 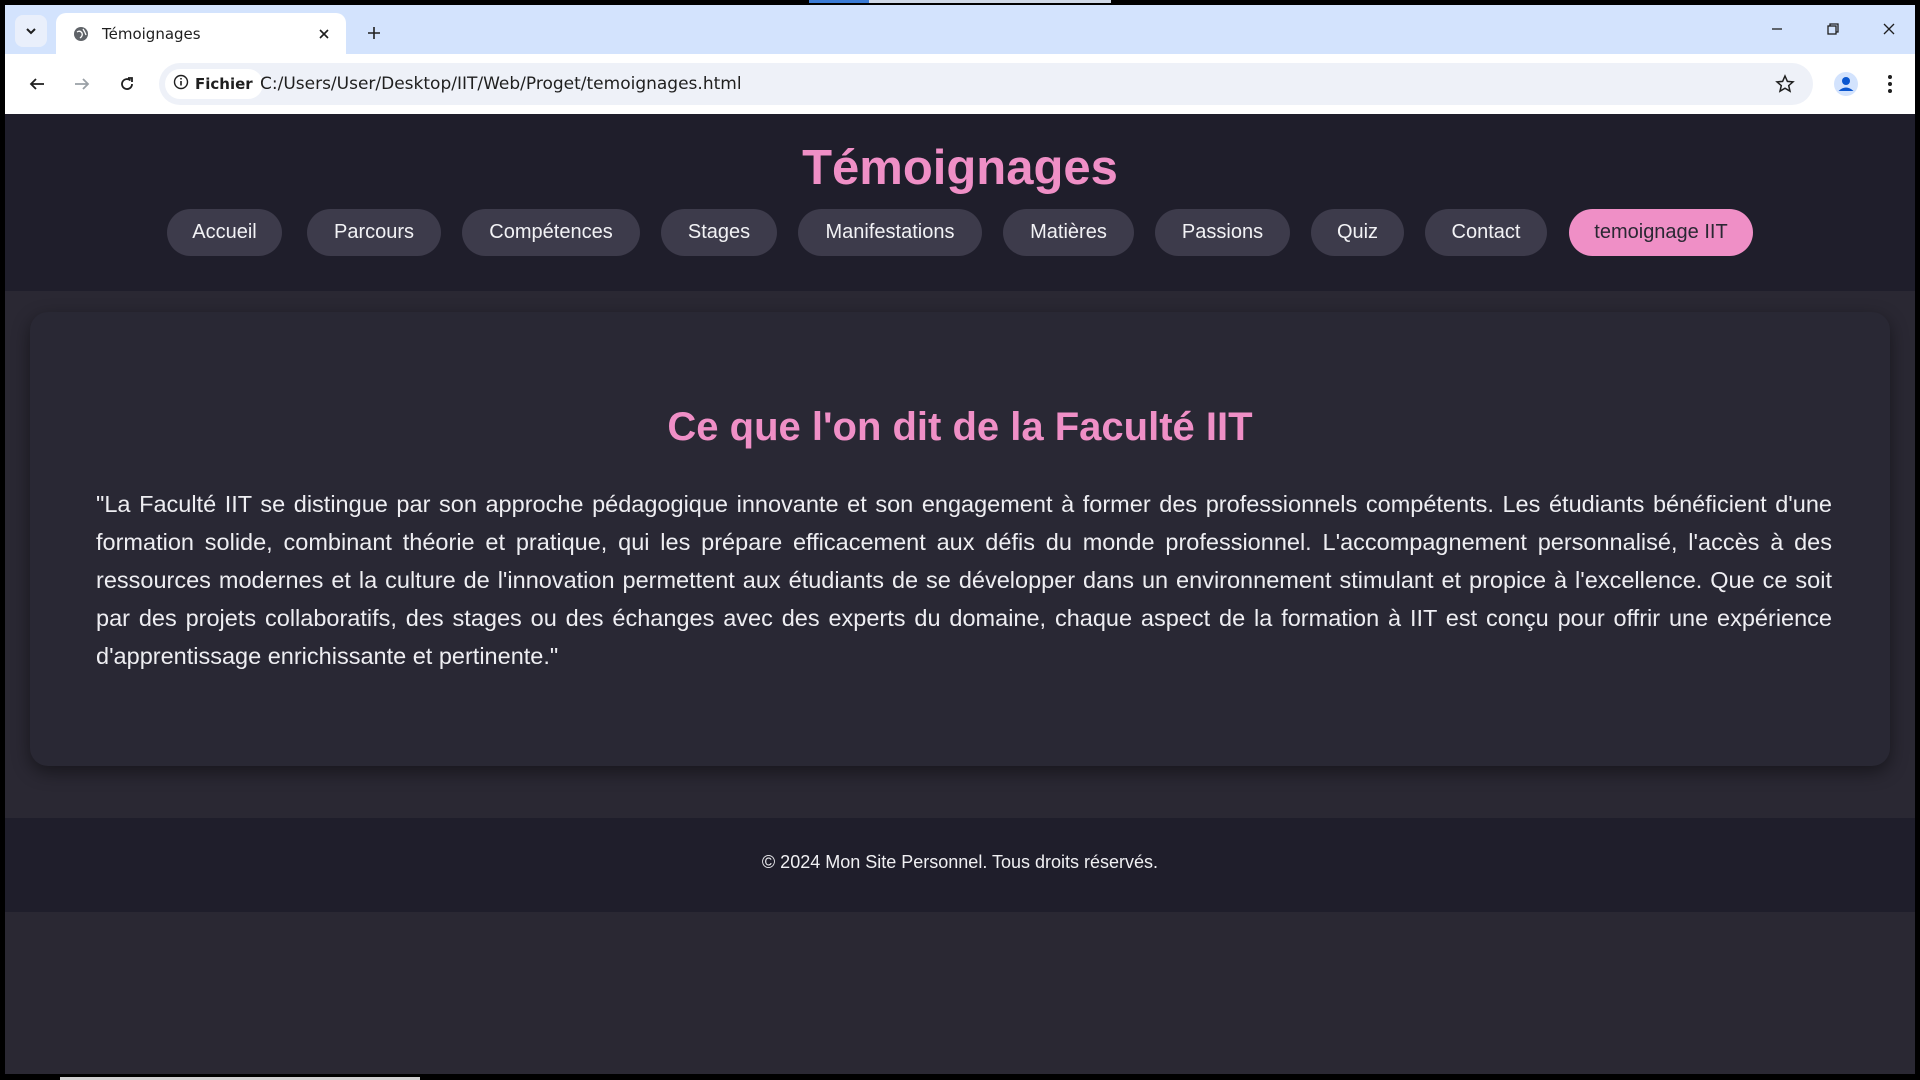 What do you see at coordinates (1785, 84) in the screenshot?
I see `star-icon` at bounding box center [1785, 84].